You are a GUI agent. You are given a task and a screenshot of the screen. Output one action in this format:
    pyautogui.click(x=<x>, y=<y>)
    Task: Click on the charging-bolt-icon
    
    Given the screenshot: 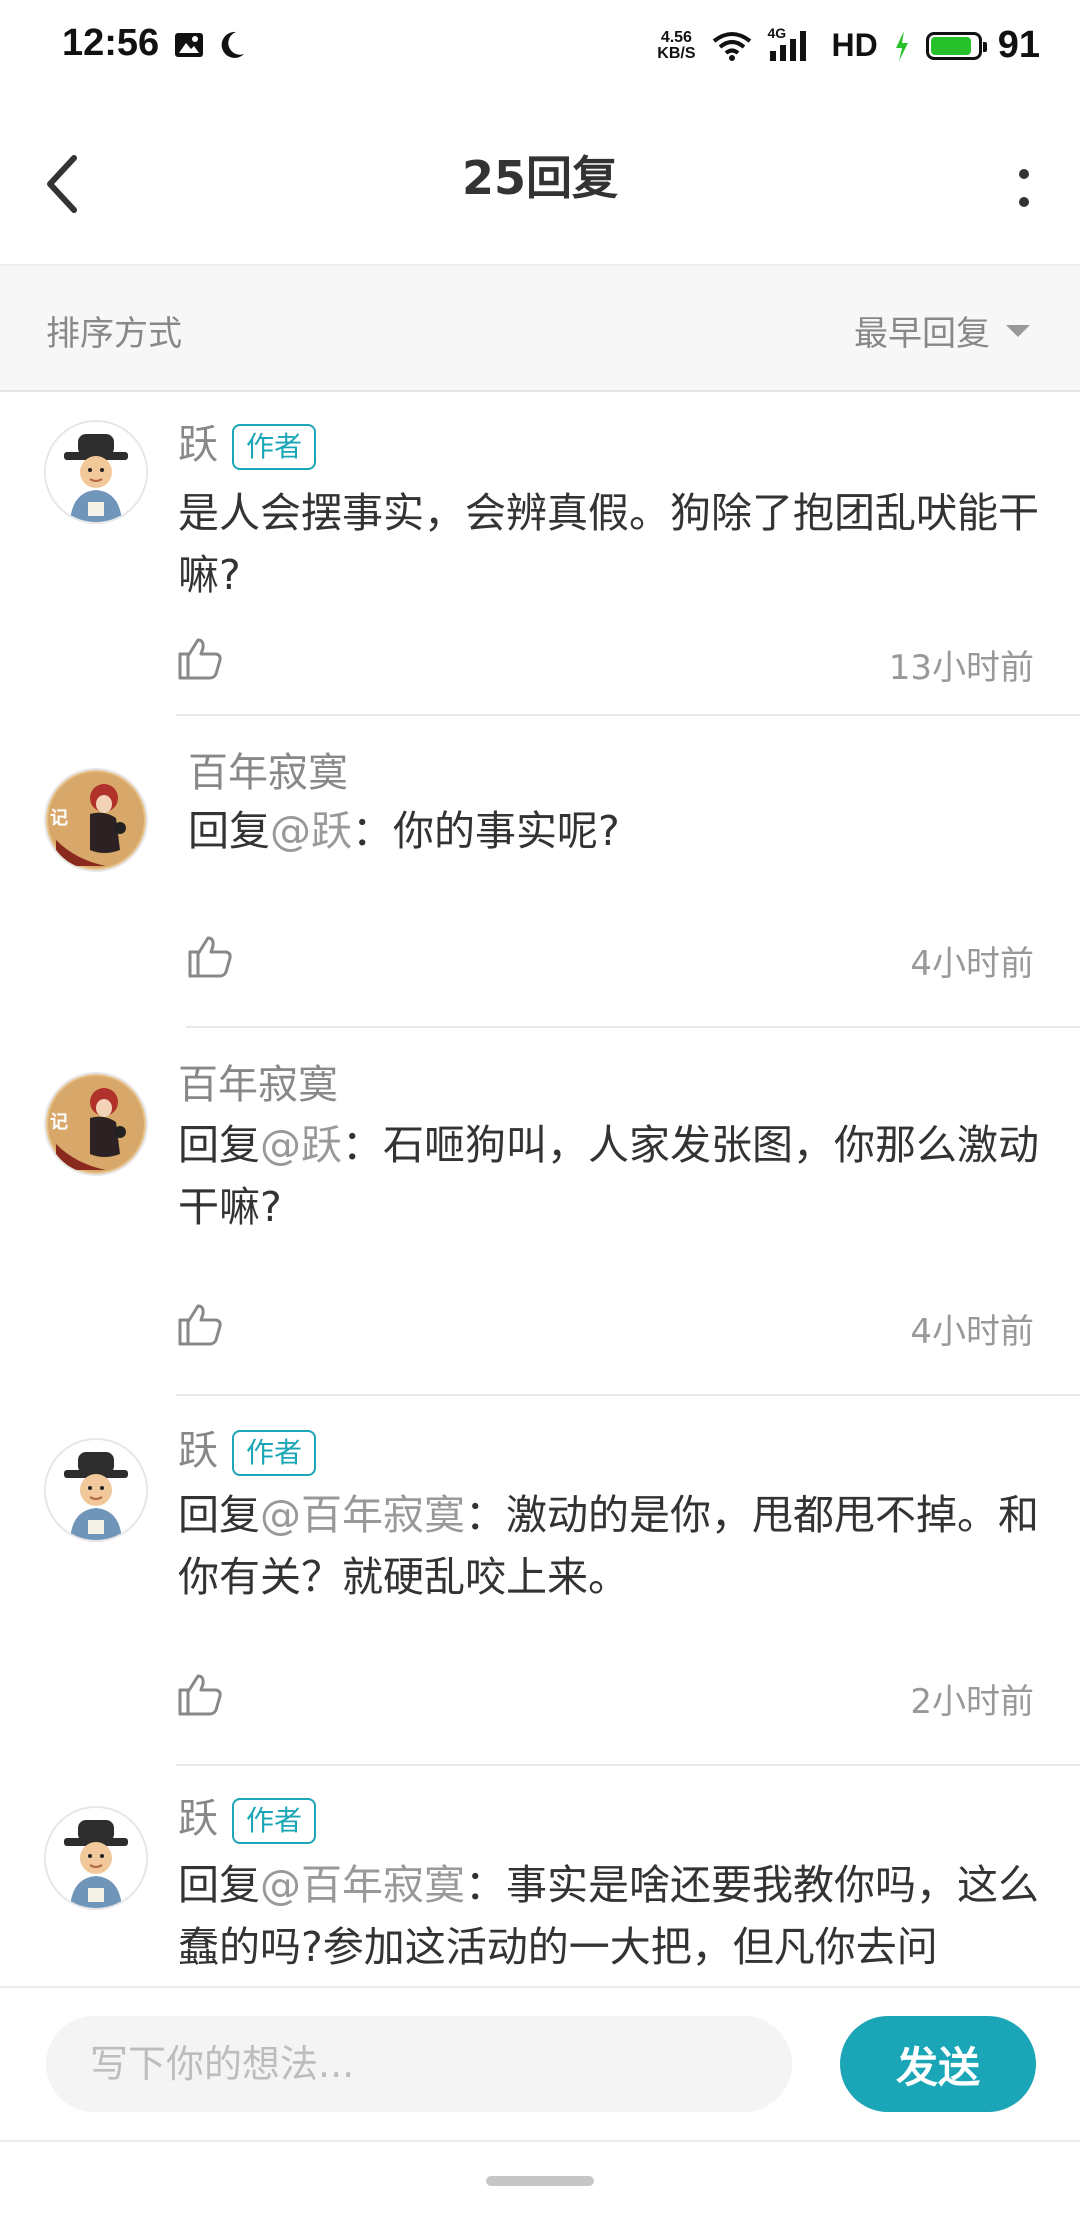 What is the action you would take?
    pyautogui.click(x=901, y=45)
    